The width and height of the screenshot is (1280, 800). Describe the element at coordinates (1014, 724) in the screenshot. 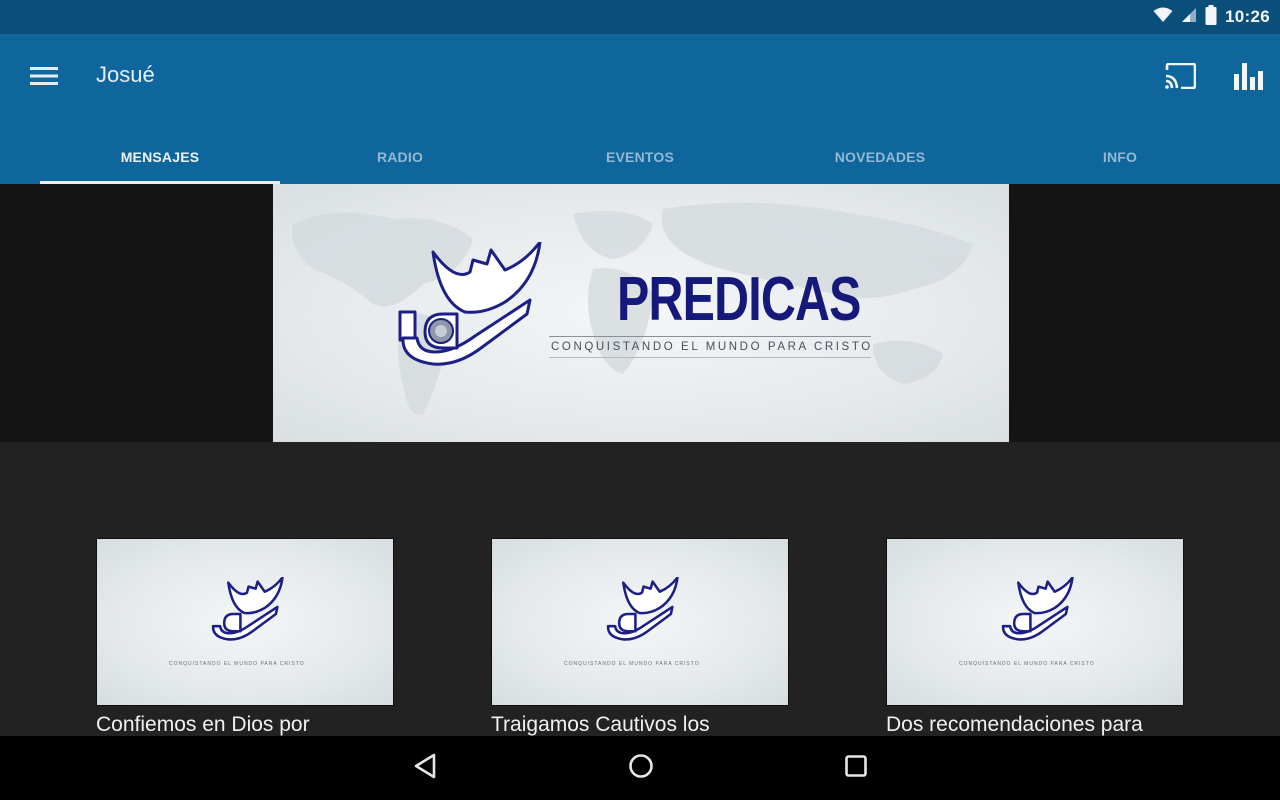

I see `message-title: Dos recomendaciones para` at that location.